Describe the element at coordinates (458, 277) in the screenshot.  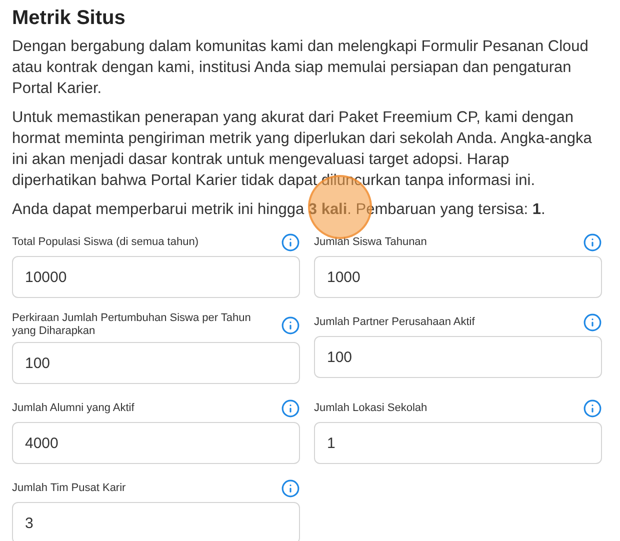
I see `input-field: 1000` at that location.